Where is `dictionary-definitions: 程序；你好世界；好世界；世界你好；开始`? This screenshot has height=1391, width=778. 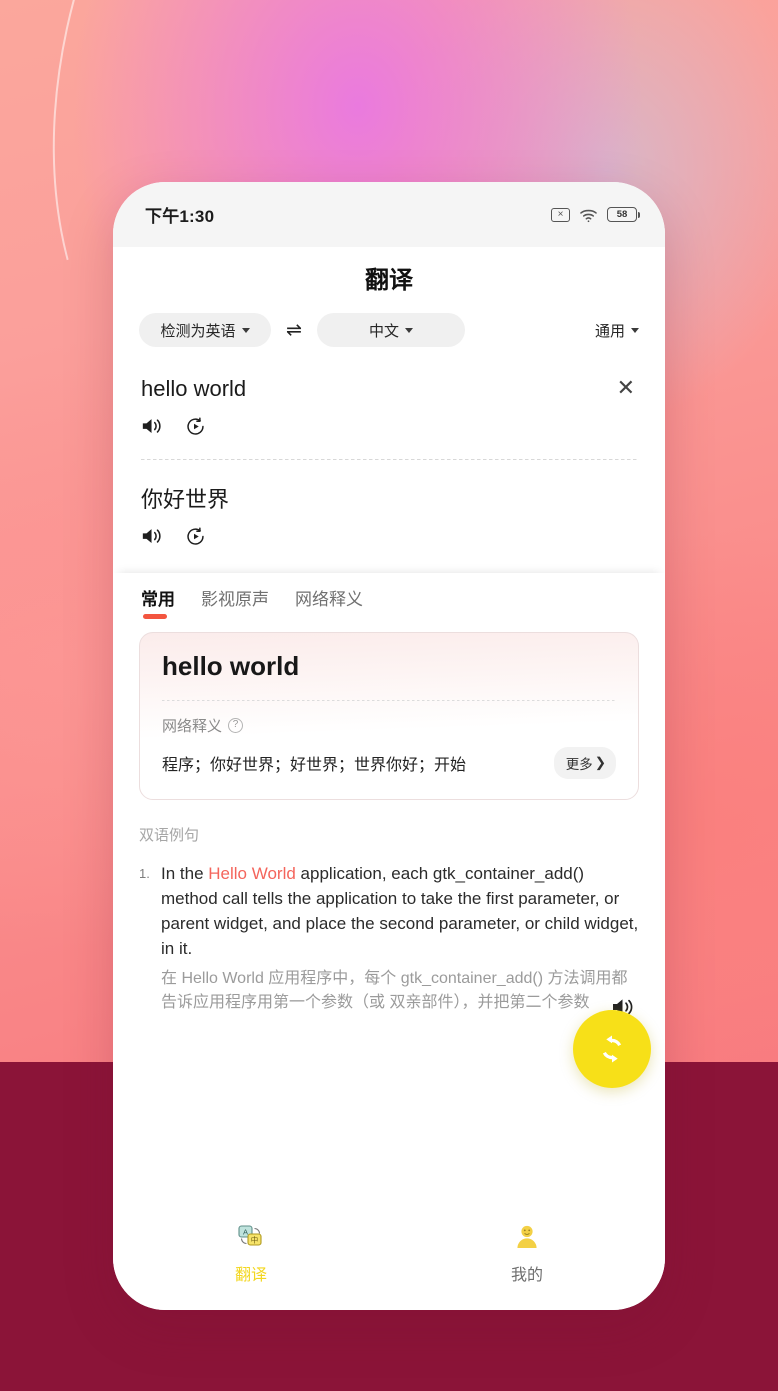 dictionary-definitions: 程序；你好世界；好世界；世界你好；开始 is located at coordinates (314, 765).